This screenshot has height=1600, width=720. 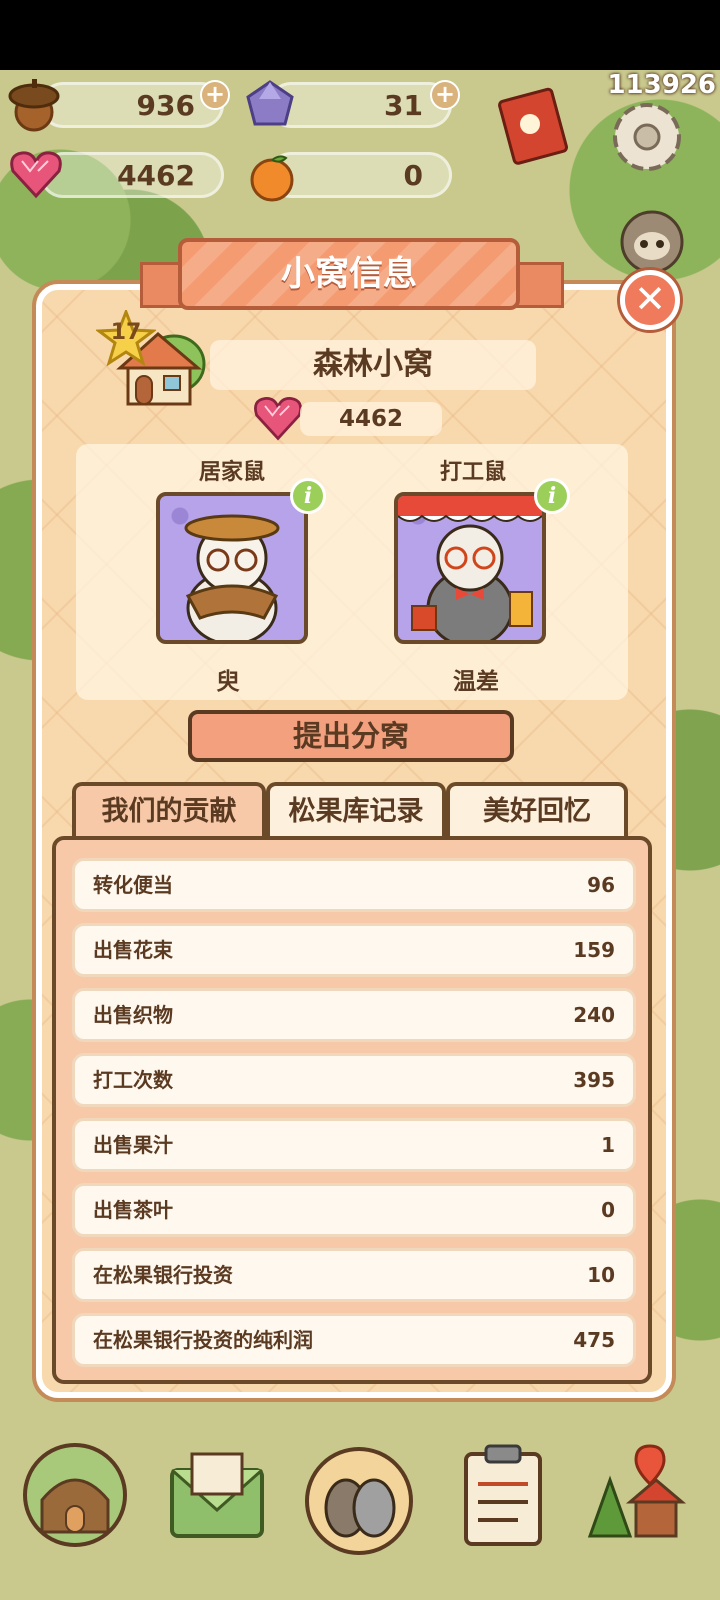 What do you see at coordinates (552, 496) in the screenshot?
I see `member-info-icon-2: i` at bounding box center [552, 496].